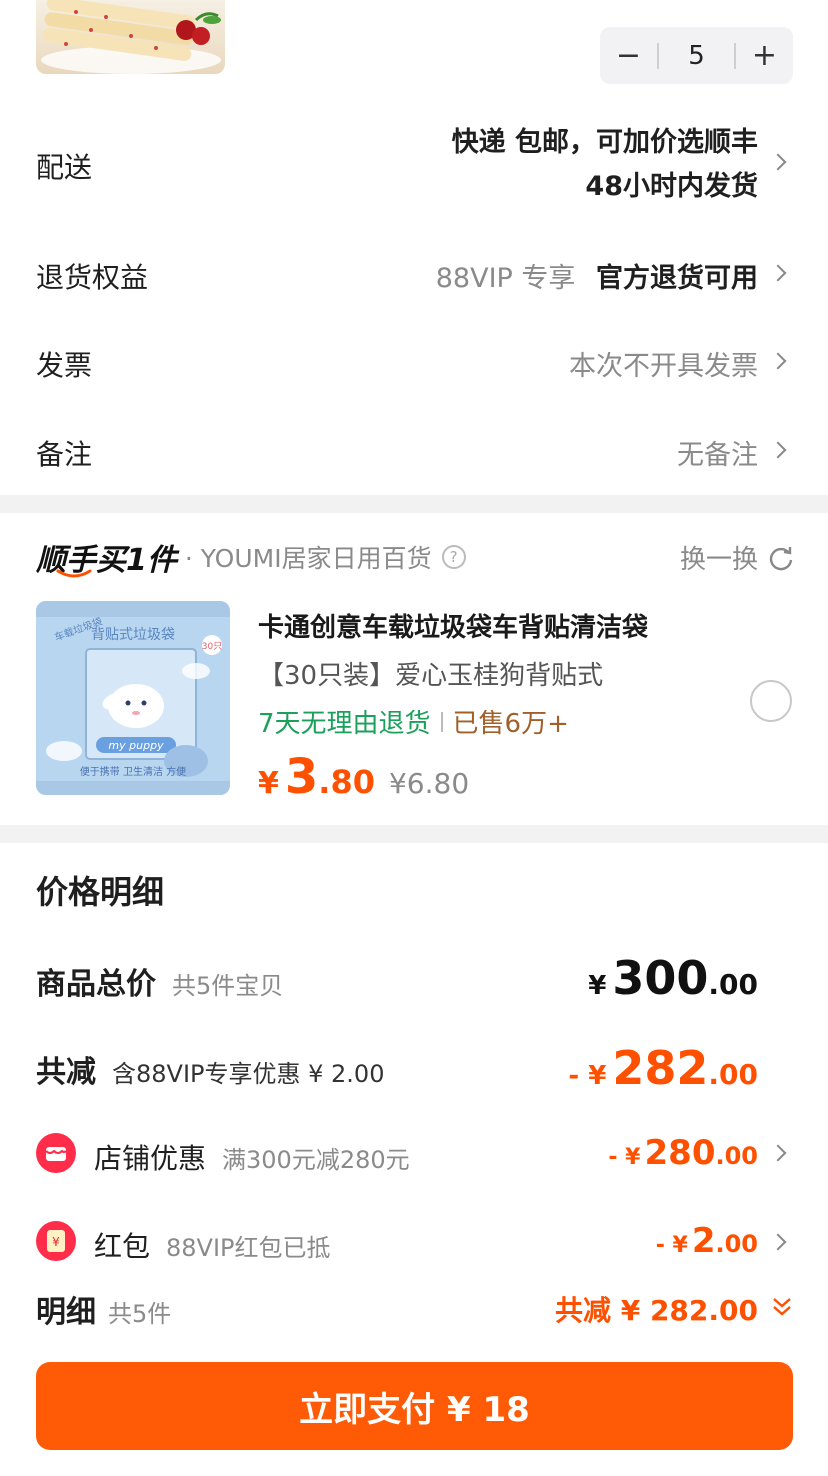  Describe the element at coordinates (140, 1314) in the screenshot. I see `detail-sub: 共5件` at that location.